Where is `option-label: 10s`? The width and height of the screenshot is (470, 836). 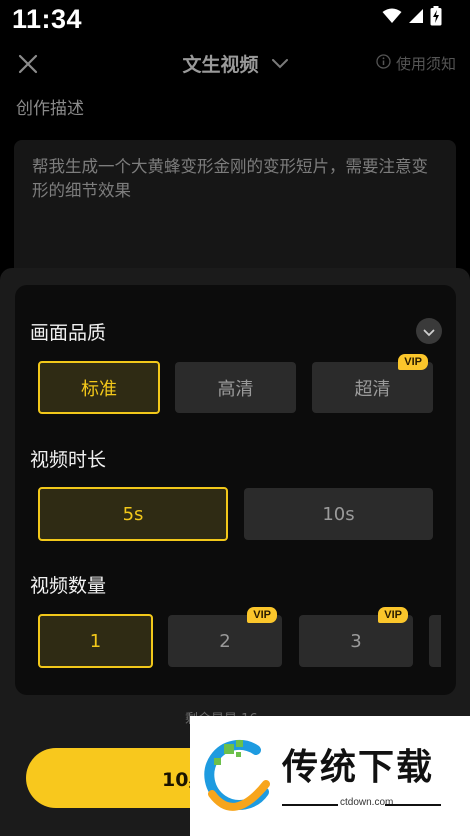
option-label: 10s is located at coordinates (338, 514).